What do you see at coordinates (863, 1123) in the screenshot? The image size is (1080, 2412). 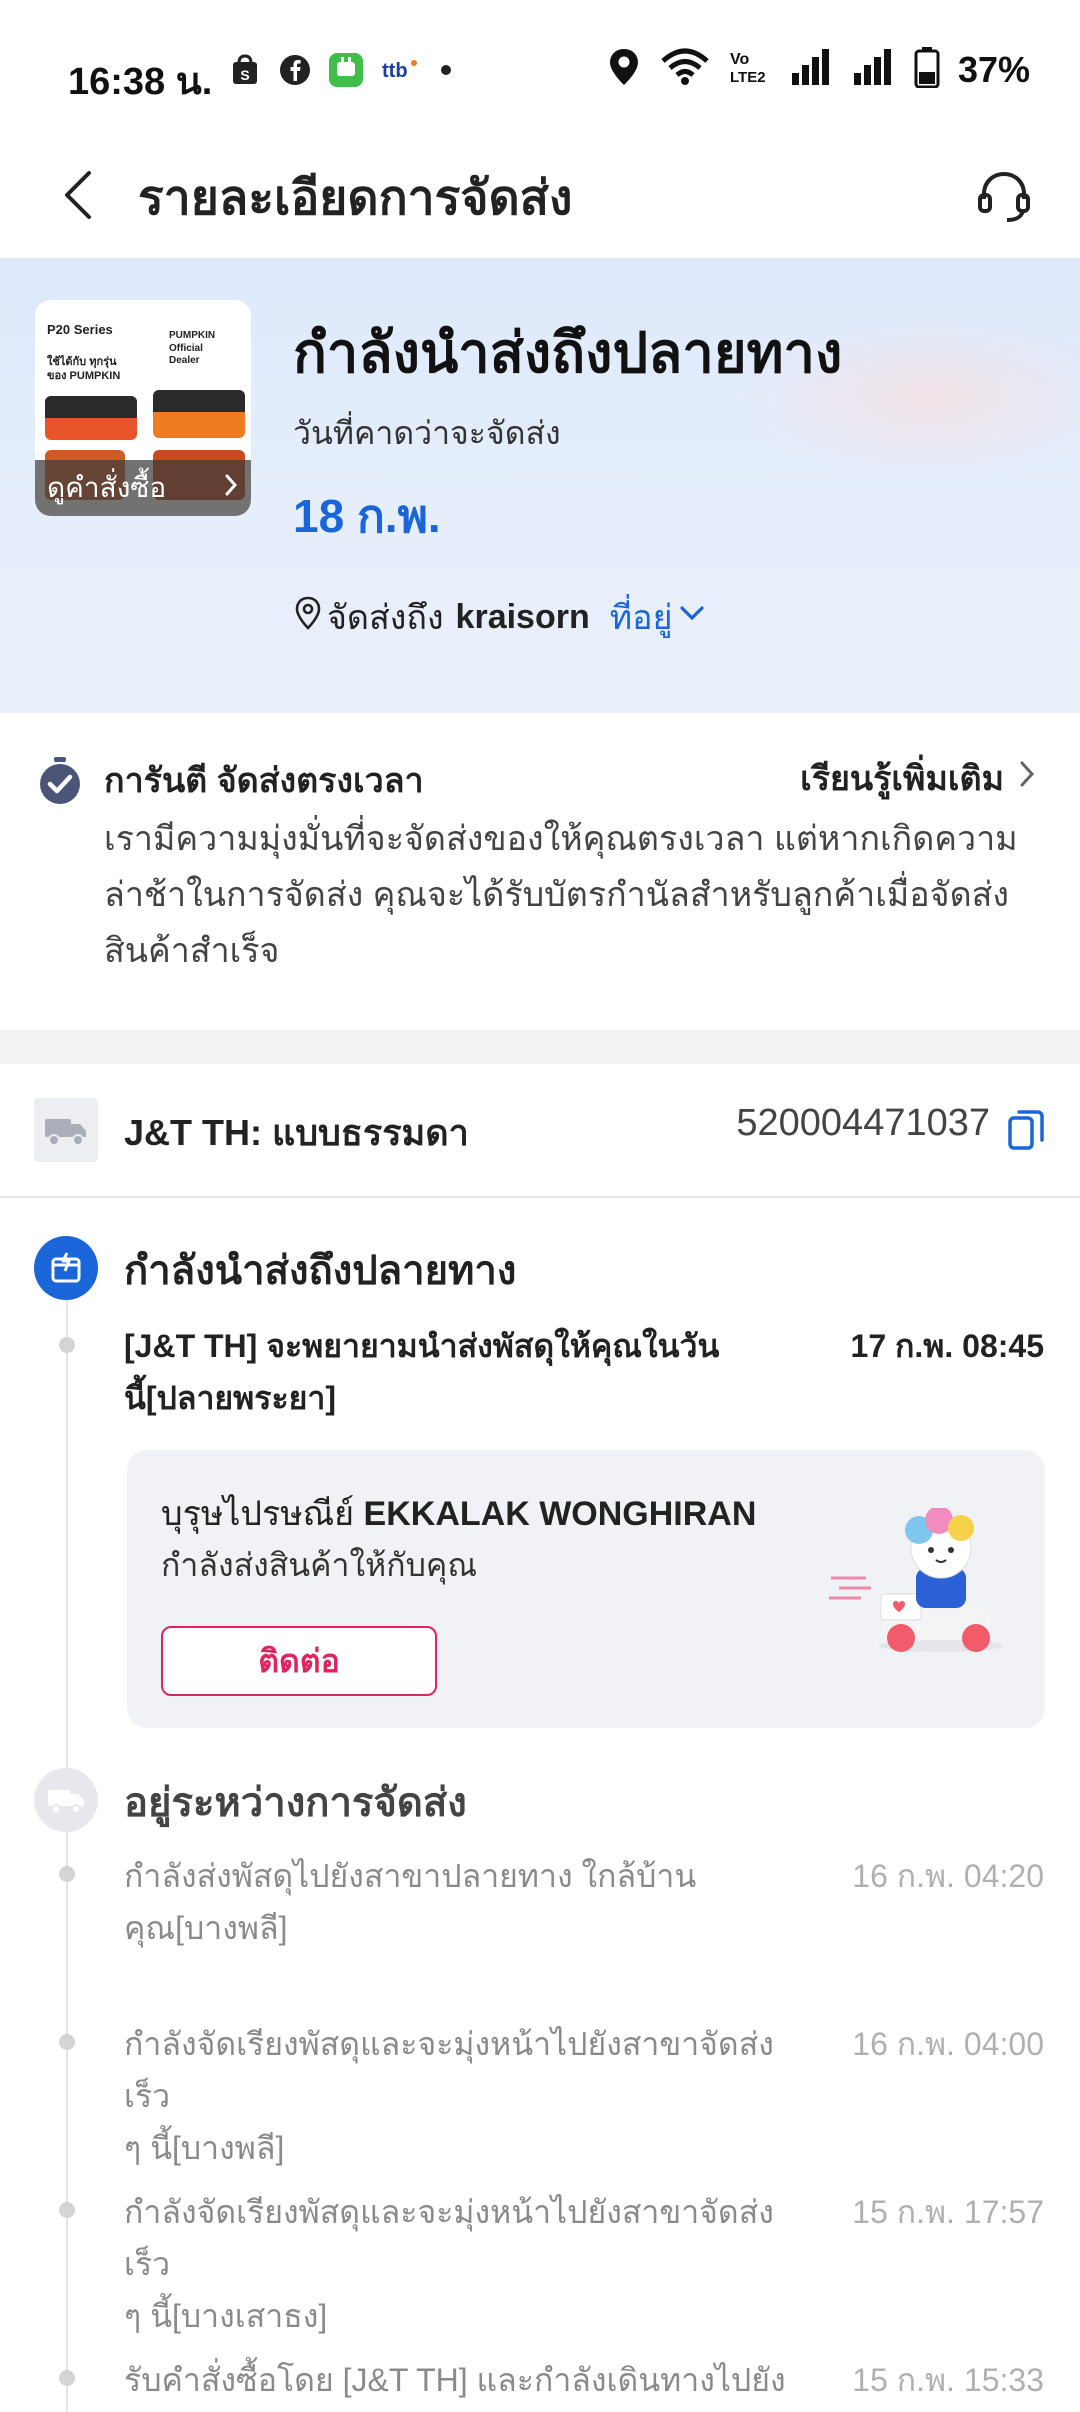 I see `tracking-number: 520004471037` at bounding box center [863, 1123].